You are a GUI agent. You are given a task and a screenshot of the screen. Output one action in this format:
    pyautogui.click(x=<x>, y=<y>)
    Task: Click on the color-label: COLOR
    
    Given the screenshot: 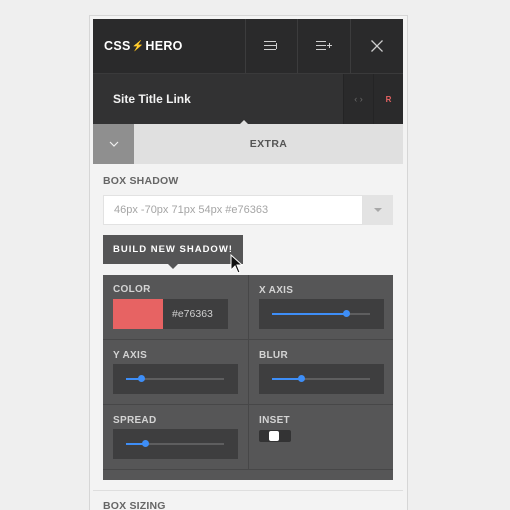 What is the action you would take?
    pyautogui.click(x=132, y=289)
    